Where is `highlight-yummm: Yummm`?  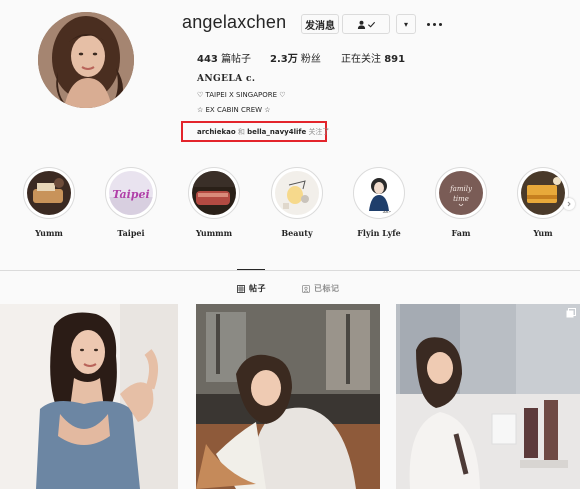 highlight-yummm: Yummm is located at coordinates (214, 202).